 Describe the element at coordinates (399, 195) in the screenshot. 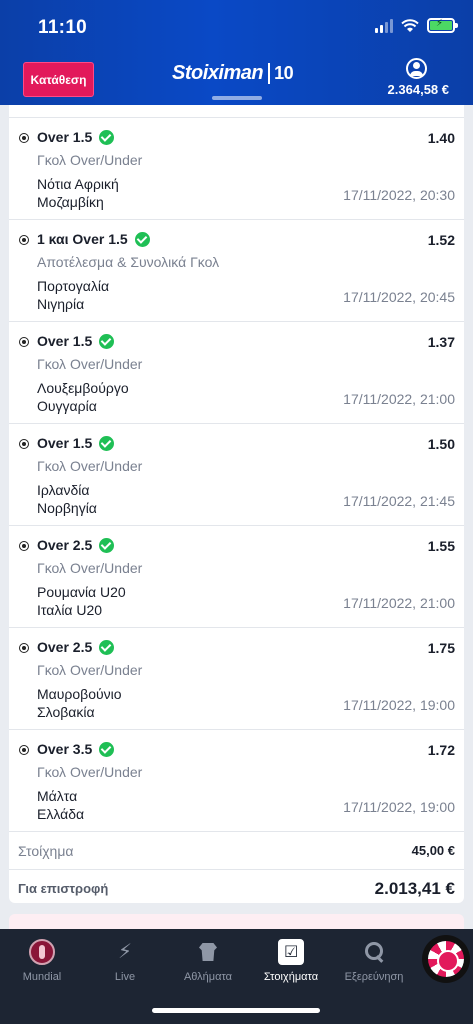

I see `match-datetime: 17/11/2022, 20:30` at that location.